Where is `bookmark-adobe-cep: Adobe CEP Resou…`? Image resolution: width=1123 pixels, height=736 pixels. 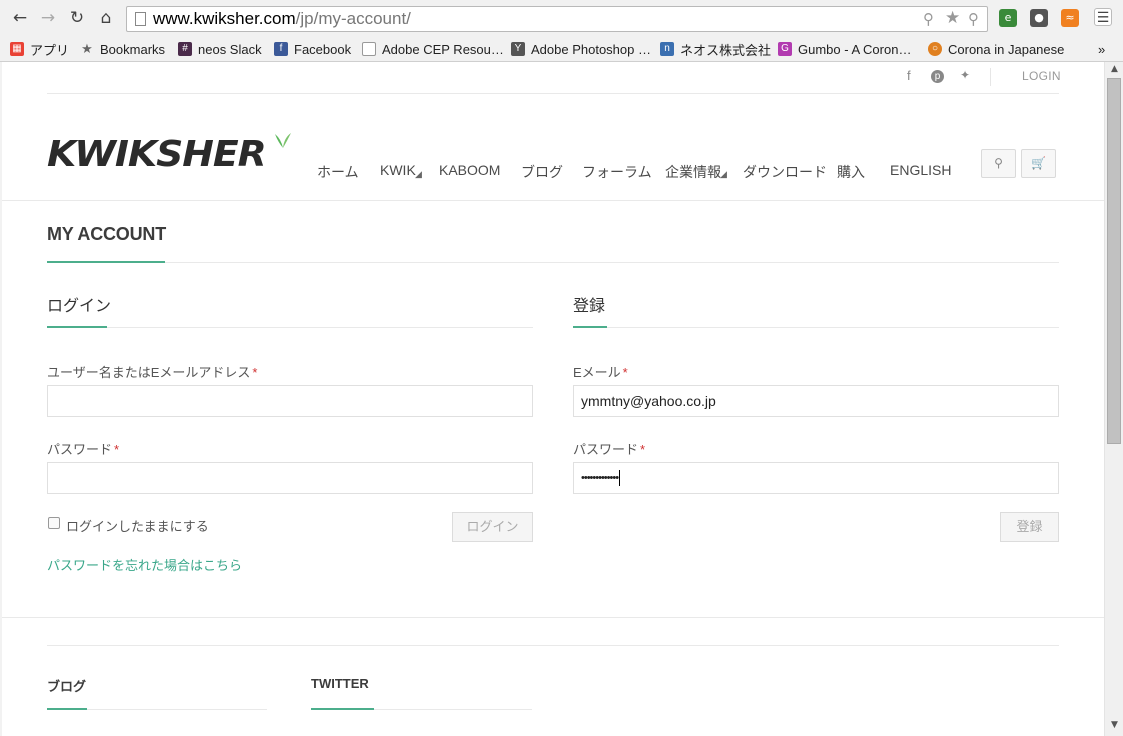 bookmark-adobe-cep: Adobe CEP Resou… is located at coordinates (433, 49).